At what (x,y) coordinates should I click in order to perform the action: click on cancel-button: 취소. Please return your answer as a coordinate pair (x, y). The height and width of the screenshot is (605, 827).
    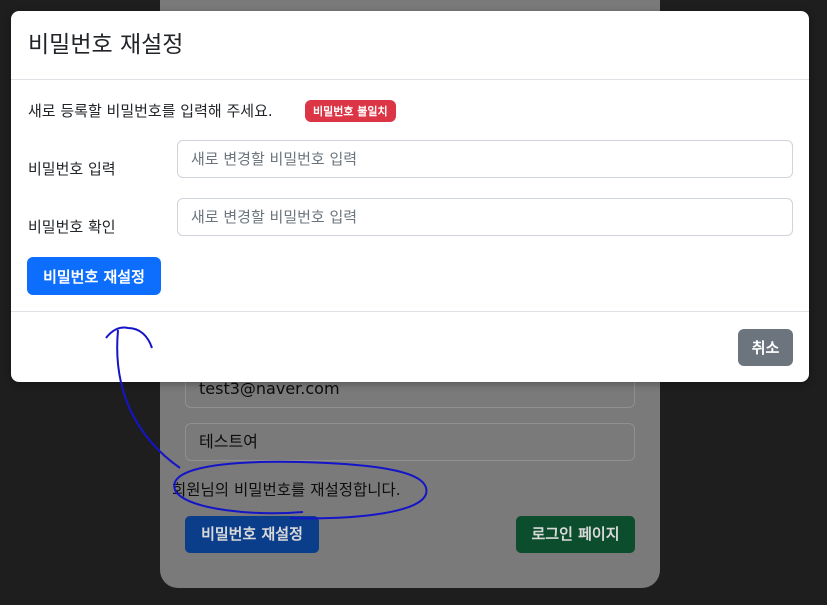
    Looking at the image, I should click on (765, 347).